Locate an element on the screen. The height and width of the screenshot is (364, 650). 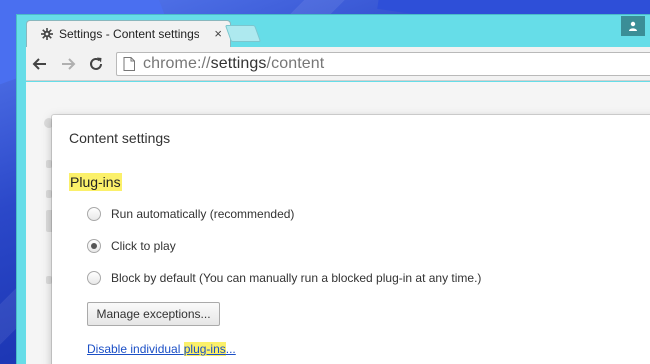
profile-button is located at coordinates (633, 26).